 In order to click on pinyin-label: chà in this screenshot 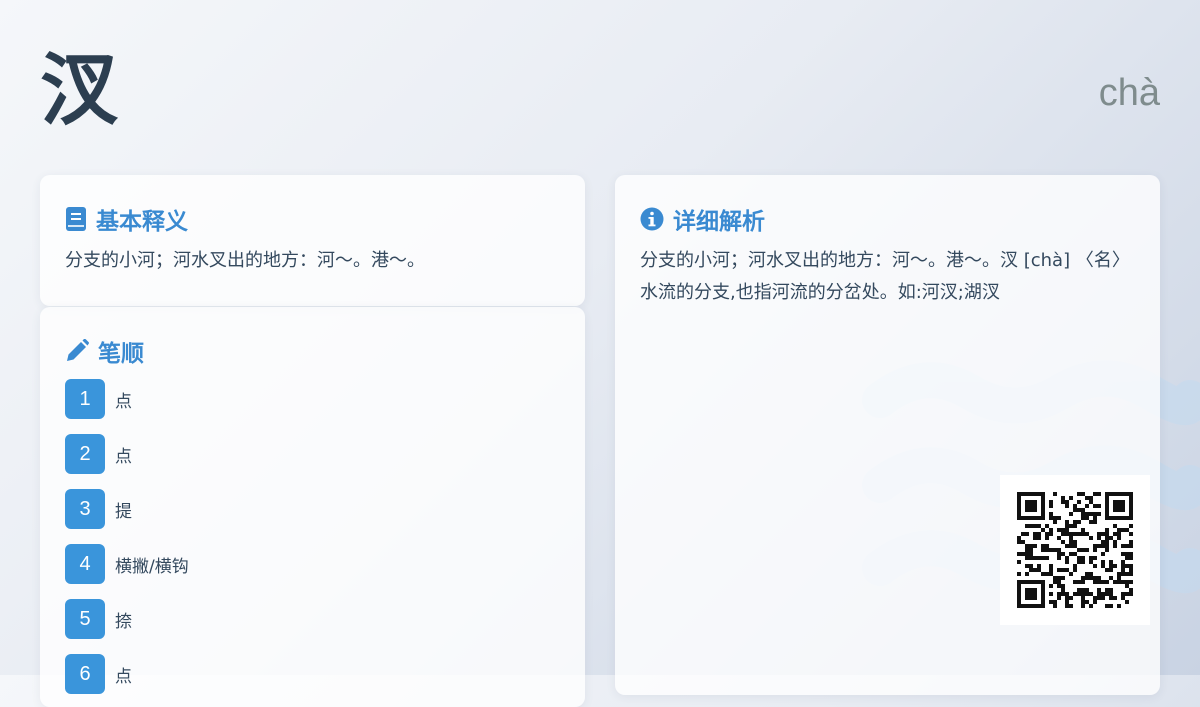, I will do `click(1129, 93)`.